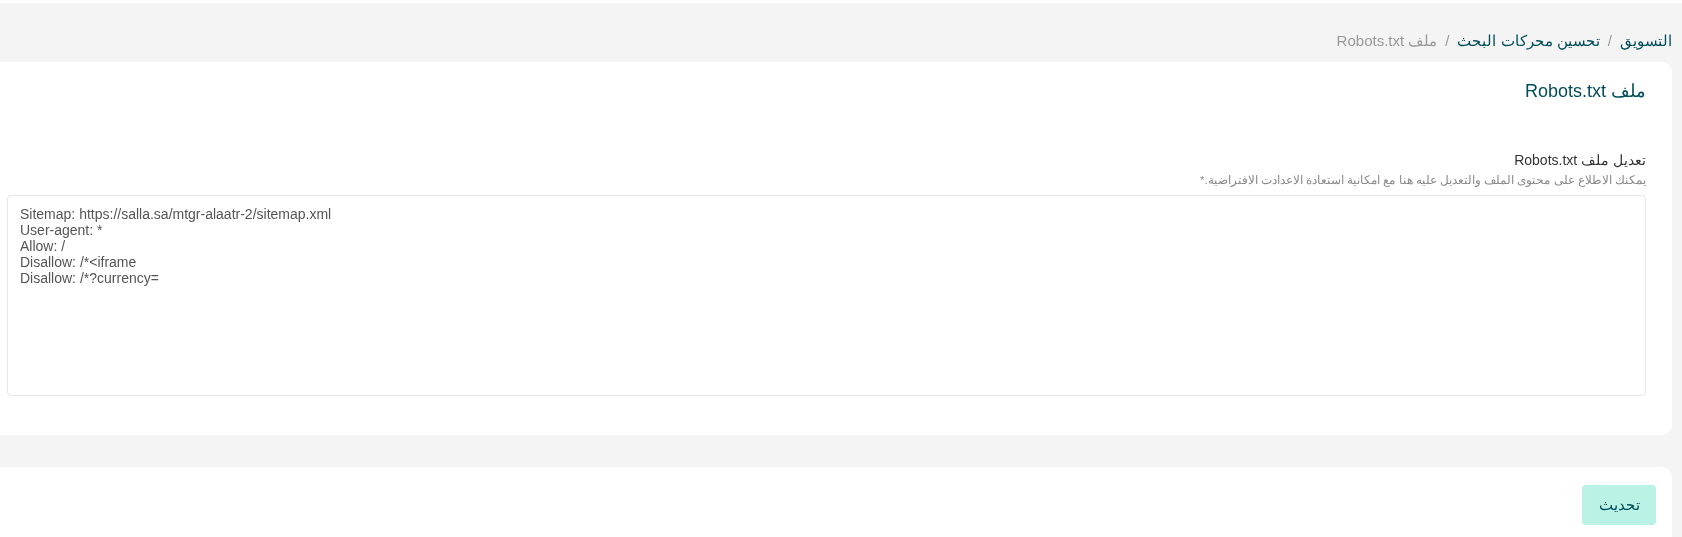 The height and width of the screenshot is (537, 1682). Describe the element at coordinates (1422, 181) in the screenshot. I see `field-hint: يمكنك الاطلاع على محتوى الملف والتعديل عليه هنا مع امكانية استعادة الاعدادت الافتراضية.*` at that location.